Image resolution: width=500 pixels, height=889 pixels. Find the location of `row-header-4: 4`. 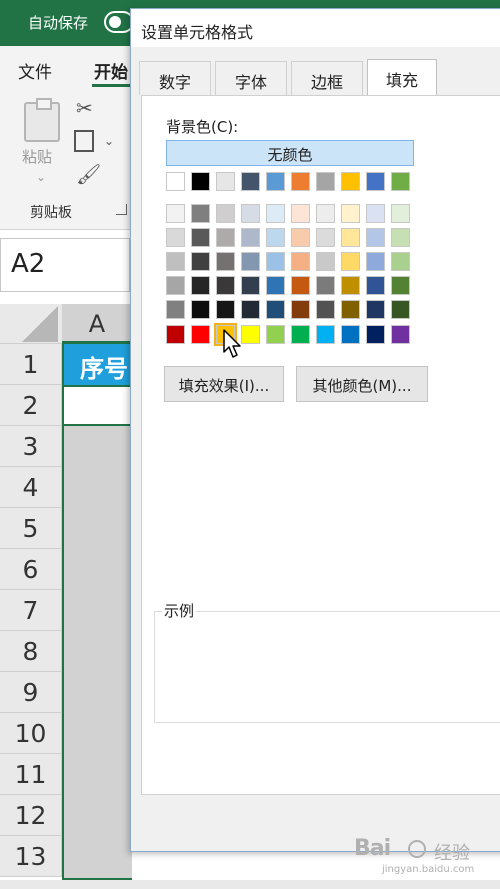

row-header-4: 4 is located at coordinates (31, 487).